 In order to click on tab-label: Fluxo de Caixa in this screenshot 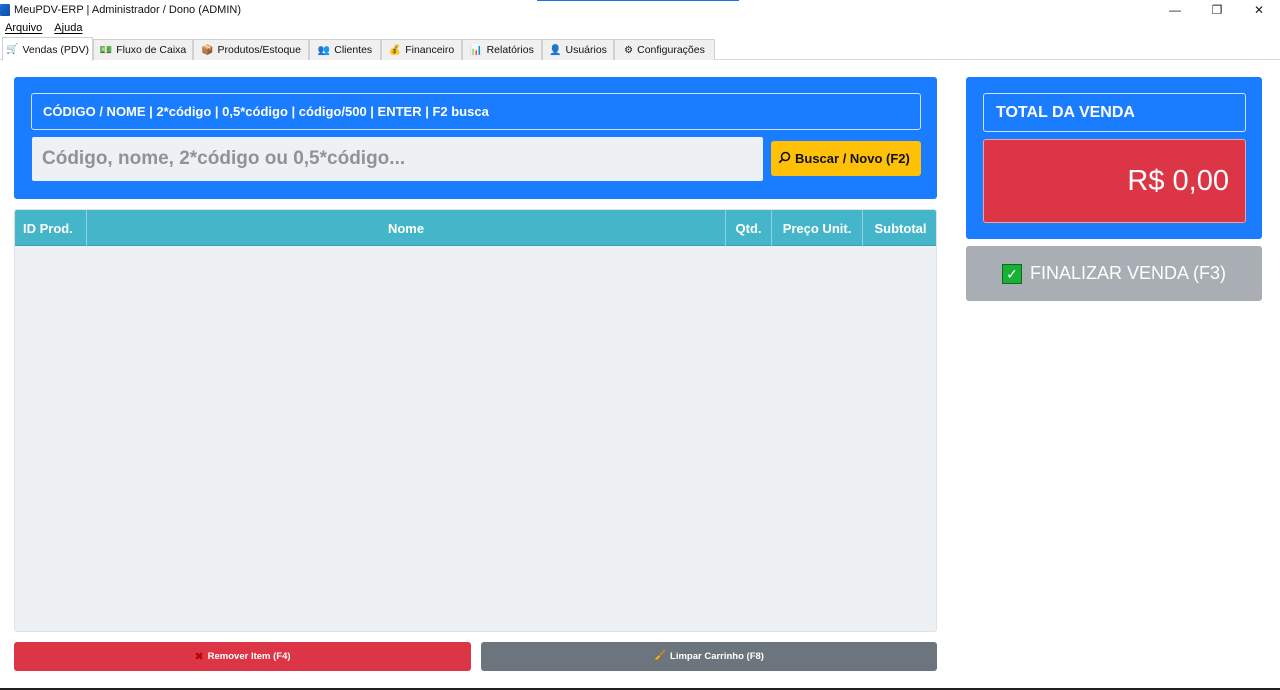, I will do `click(151, 50)`.